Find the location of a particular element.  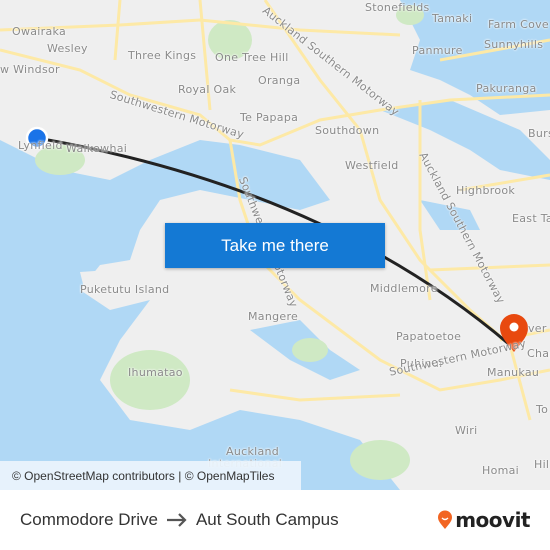

take-me-there-button: Take me there is located at coordinates (275, 245).